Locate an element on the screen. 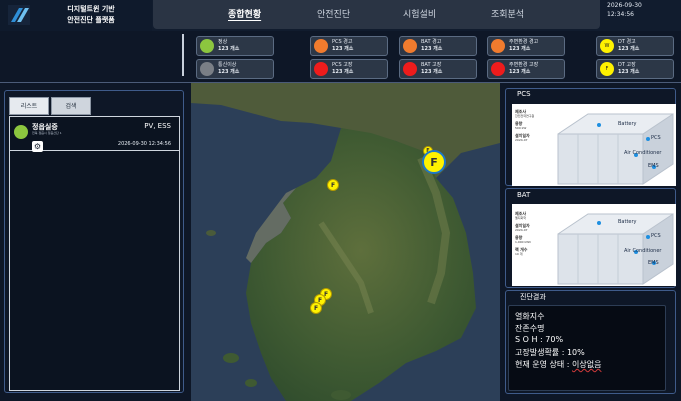 This screenshot has height=401, width=681. tab-list: 리스트 is located at coordinates (29, 106).